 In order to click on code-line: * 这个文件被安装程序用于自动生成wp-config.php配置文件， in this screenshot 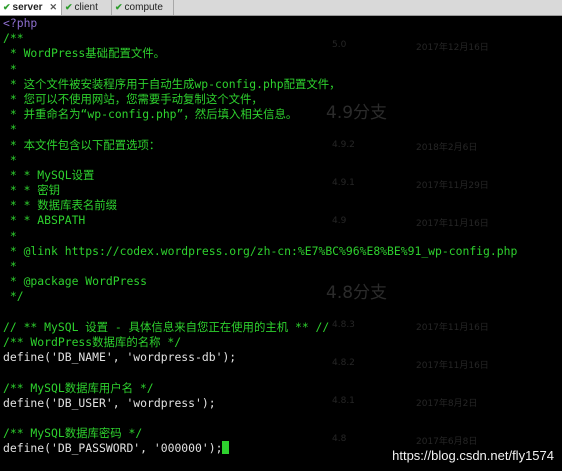, I will do `click(260, 84)`.